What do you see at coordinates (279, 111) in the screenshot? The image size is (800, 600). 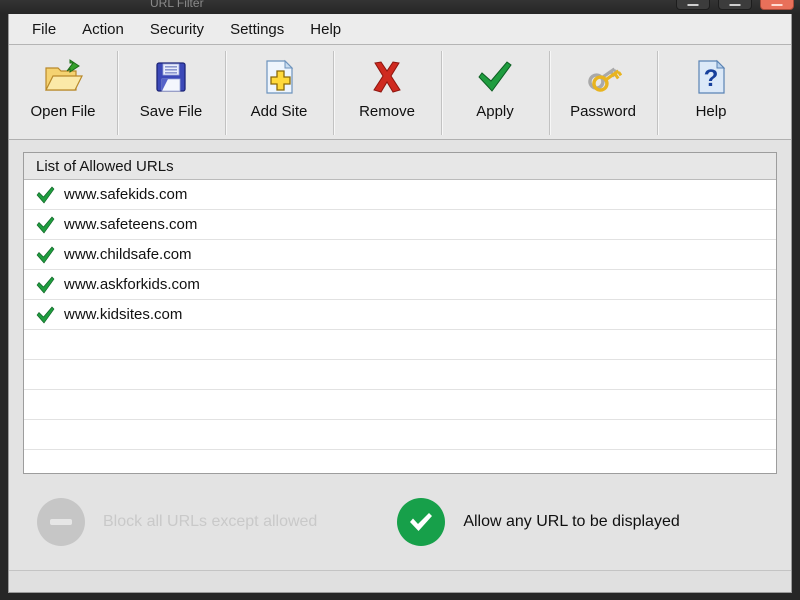 I see `add-site-label: Add Site` at bounding box center [279, 111].